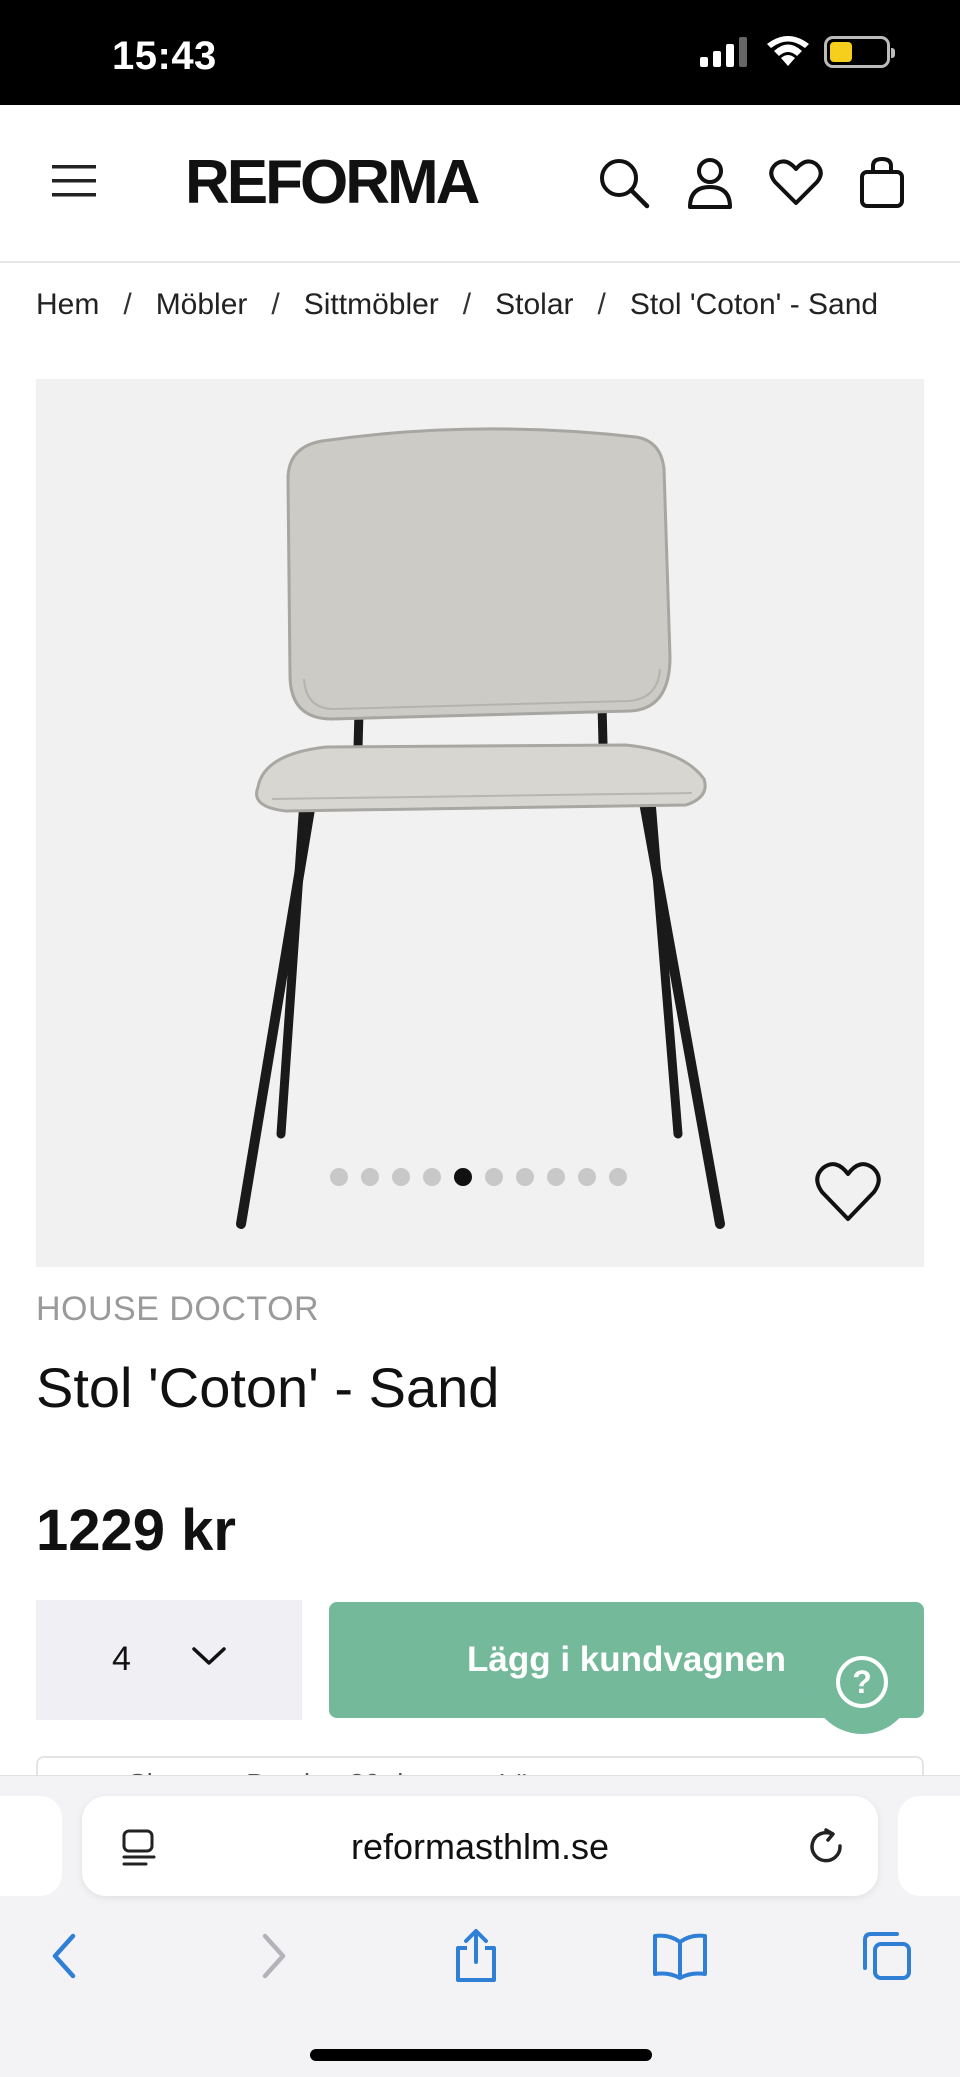 This screenshot has width=960, height=2077. What do you see at coordinates (31, 1846) in the screenshot?
I see `previous-tab-peek` at bounding box center [31, 1846].